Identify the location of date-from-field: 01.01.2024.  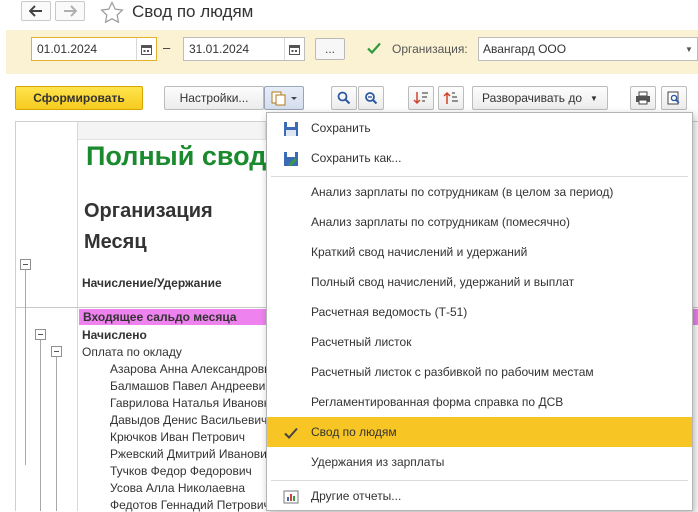
(94, 49).